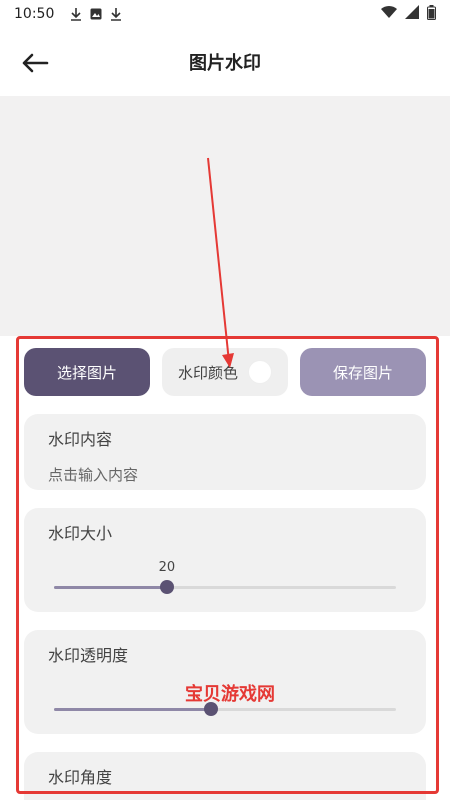  What do you see at coordinates (76, 14) in the screenshot?
I see `download-icon` at bounding box center [76, 14].